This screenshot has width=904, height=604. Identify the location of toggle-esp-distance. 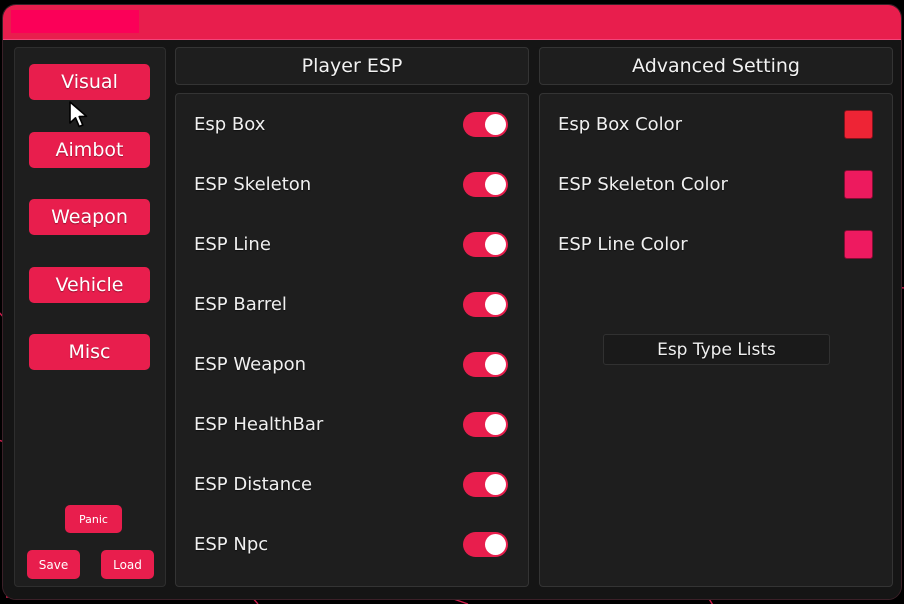
(485, 484).